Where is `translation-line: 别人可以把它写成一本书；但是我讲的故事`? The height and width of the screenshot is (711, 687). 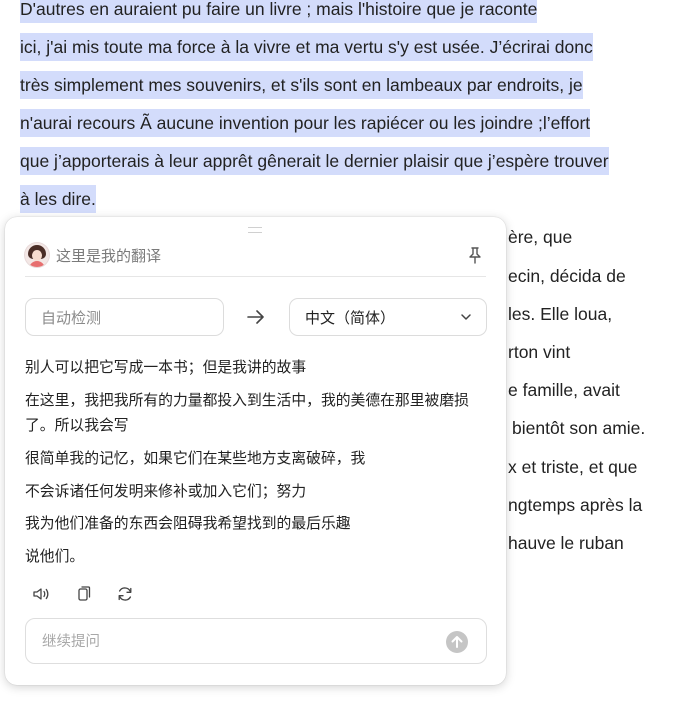
translation-line: 别人可以把它写成一本书；但是我讲的故事 is located at coordinates (166, 367).